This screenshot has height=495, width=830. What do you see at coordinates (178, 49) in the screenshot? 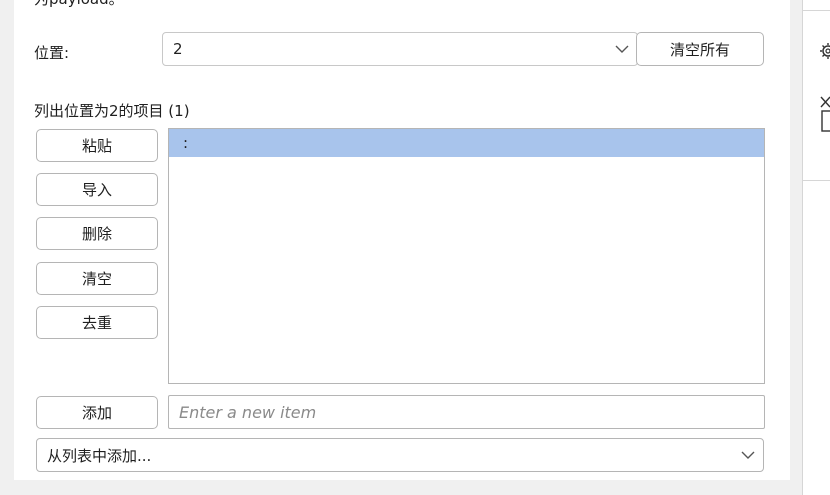
I see `position-select-value: 2` at bounding box center [178, 49].